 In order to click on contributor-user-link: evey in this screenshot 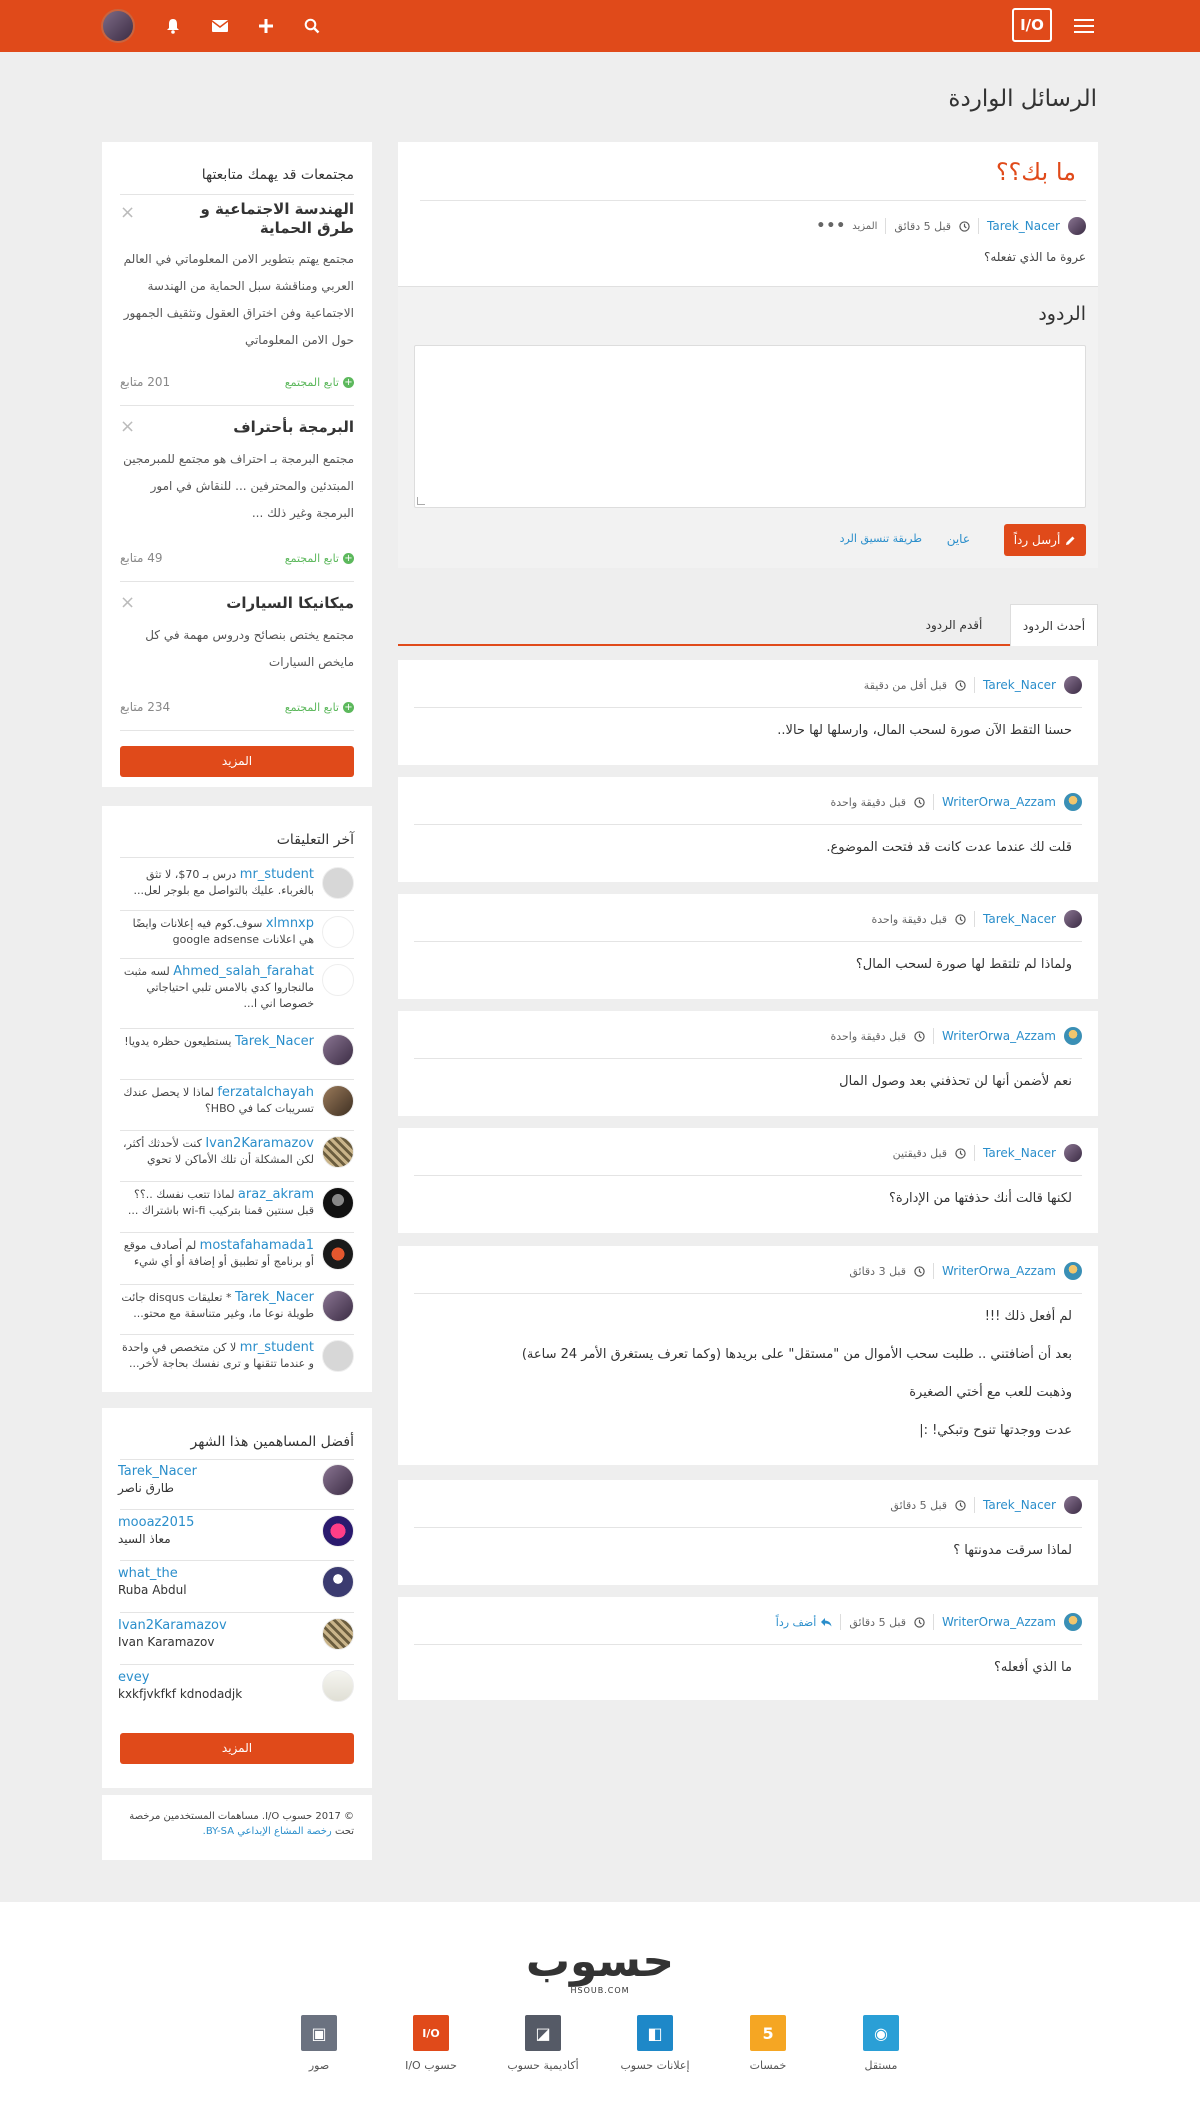, I will do `click(216, 1678)`.